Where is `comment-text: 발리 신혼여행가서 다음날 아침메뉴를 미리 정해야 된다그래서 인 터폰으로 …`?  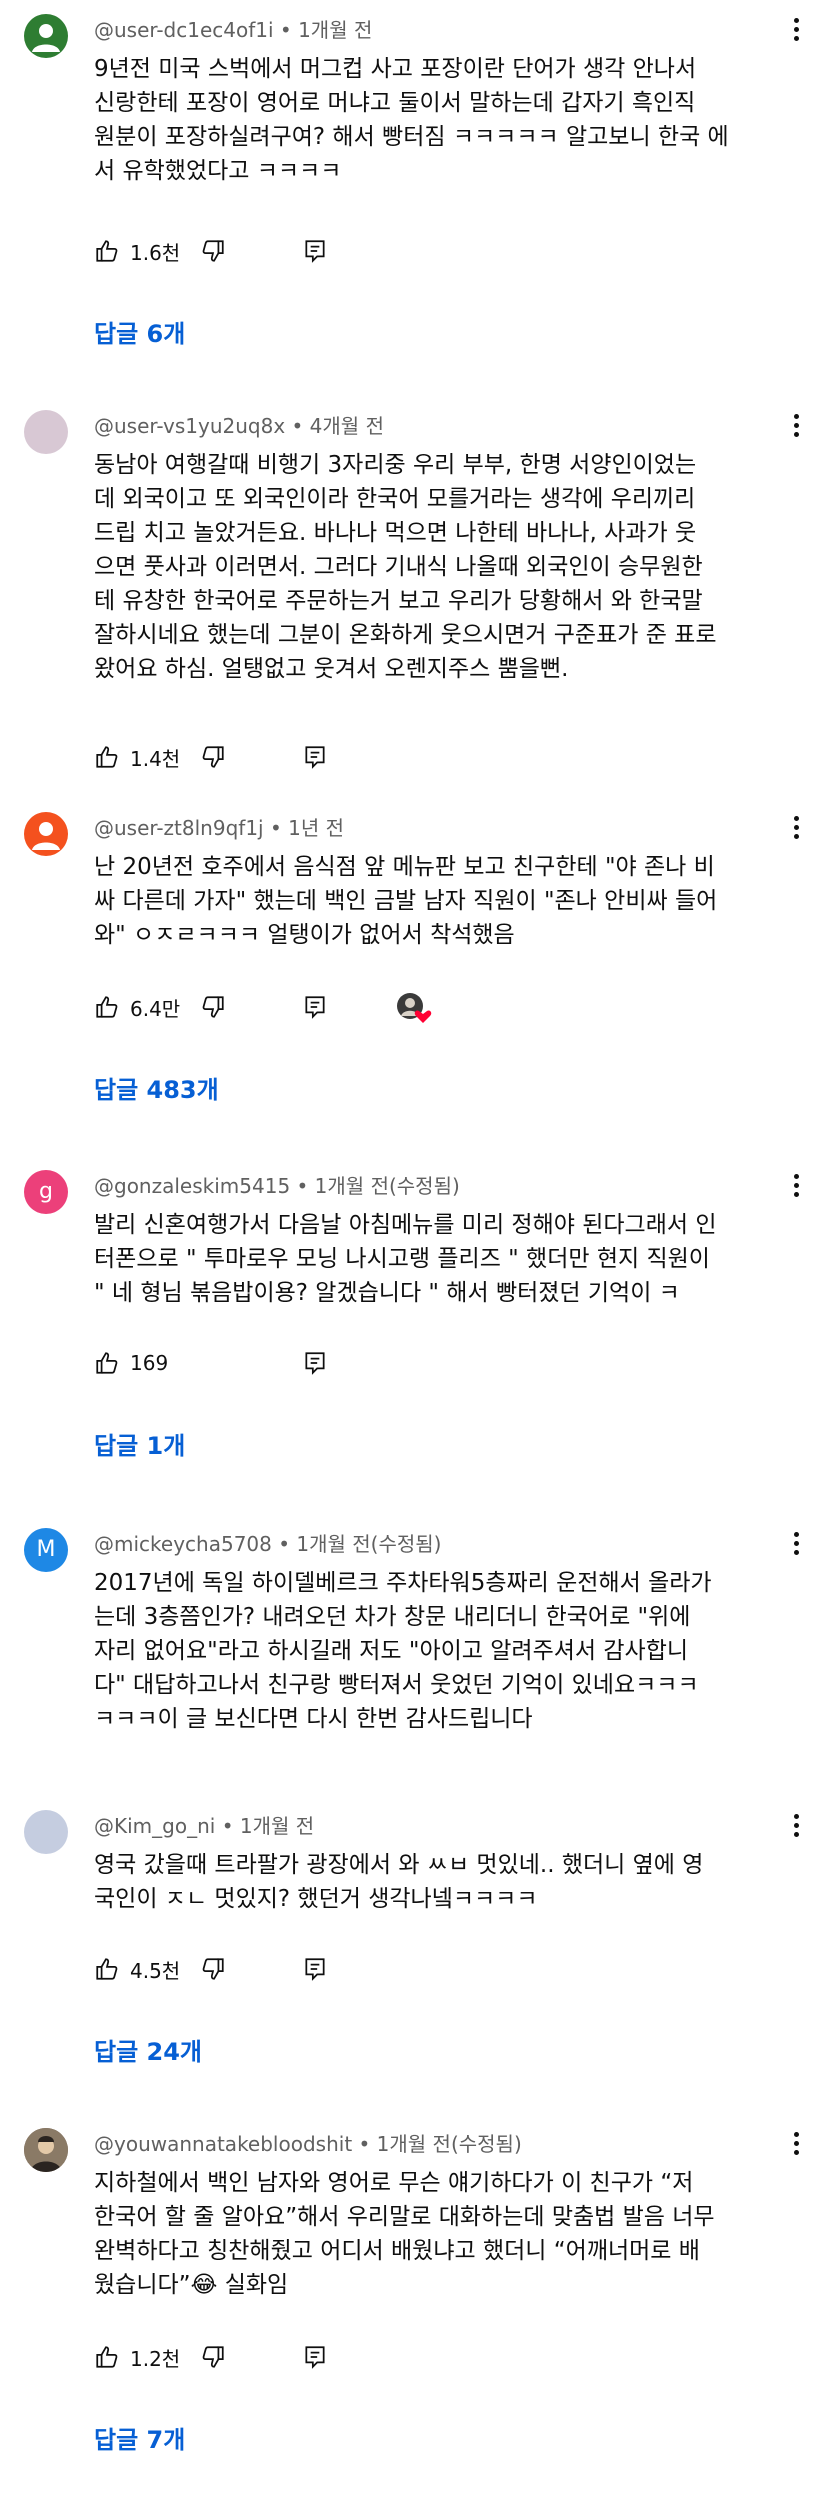
comment-text: 발리 신혼여행가서 다음날 아침메뉴를 미리 정해야 된다그래서 인 터폰으로 … is located at coordinates (405, 1259).